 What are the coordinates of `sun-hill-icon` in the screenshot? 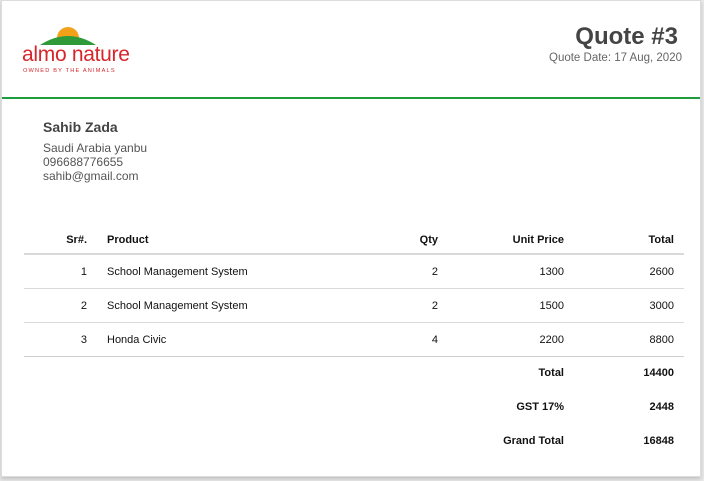 It's located at (68, 36).